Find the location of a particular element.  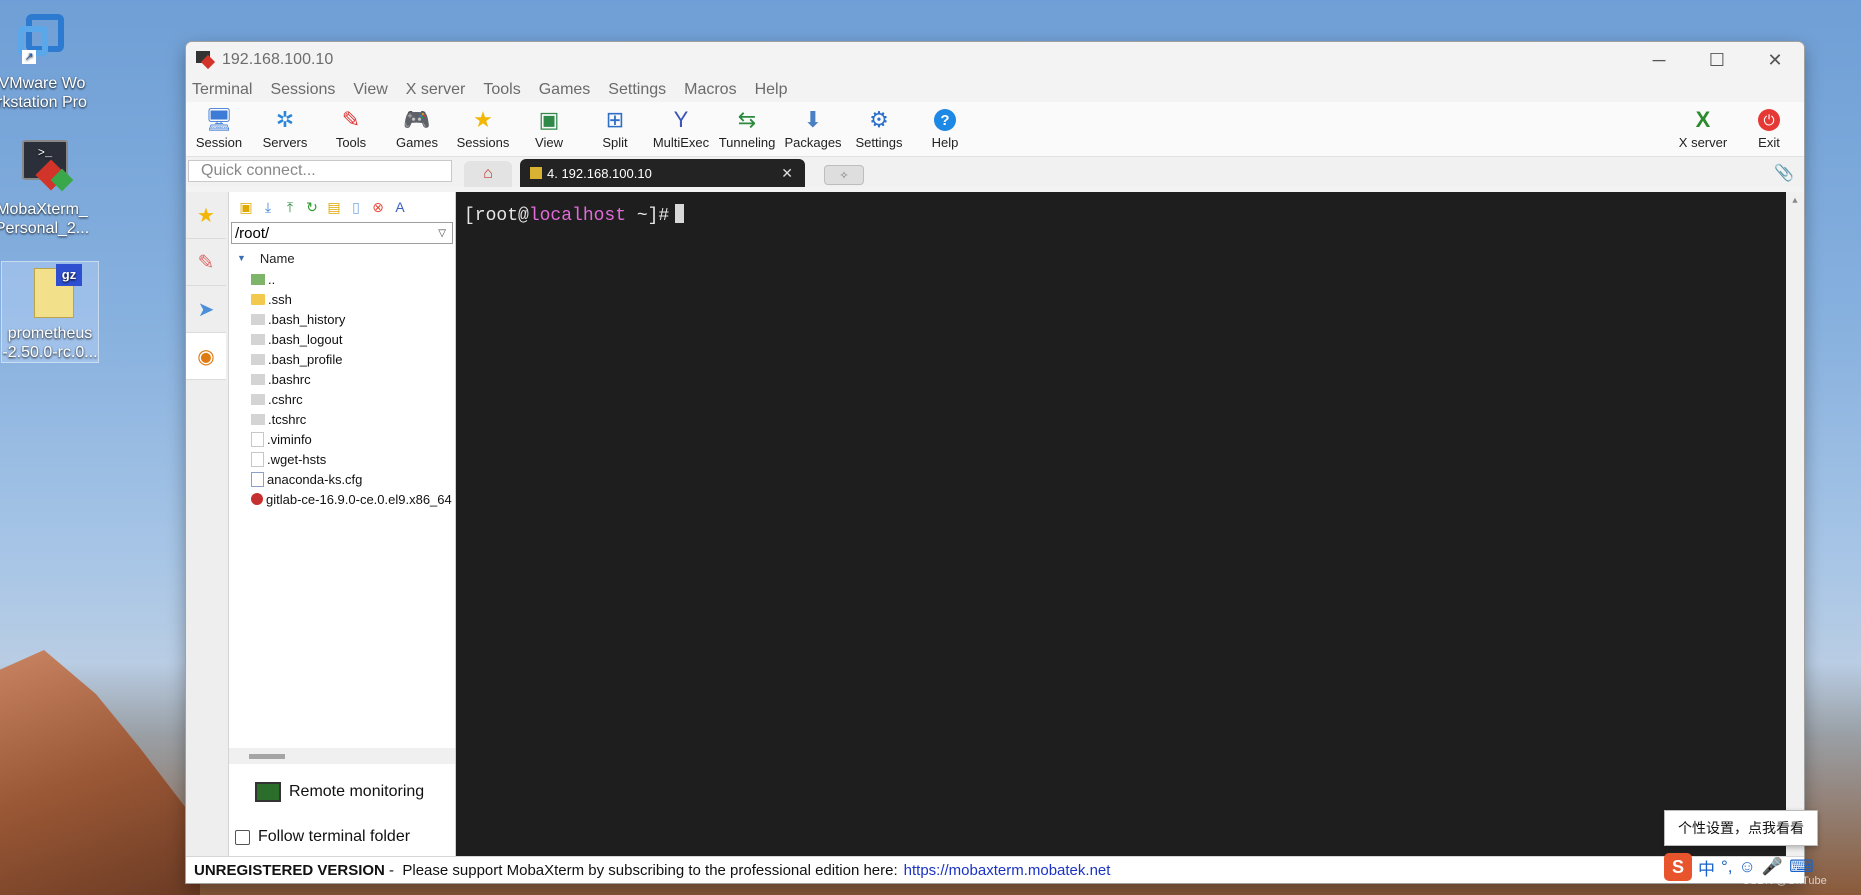

close-tab-icon: ✕ is located at coordinates (787, 173).